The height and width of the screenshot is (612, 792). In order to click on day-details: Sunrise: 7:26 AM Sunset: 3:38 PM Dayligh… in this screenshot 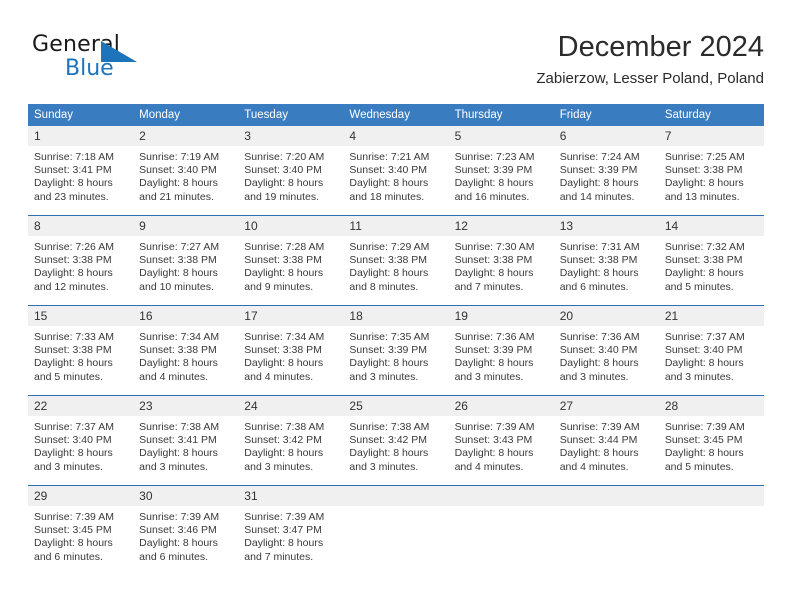, I will do `click(80, 265)`.